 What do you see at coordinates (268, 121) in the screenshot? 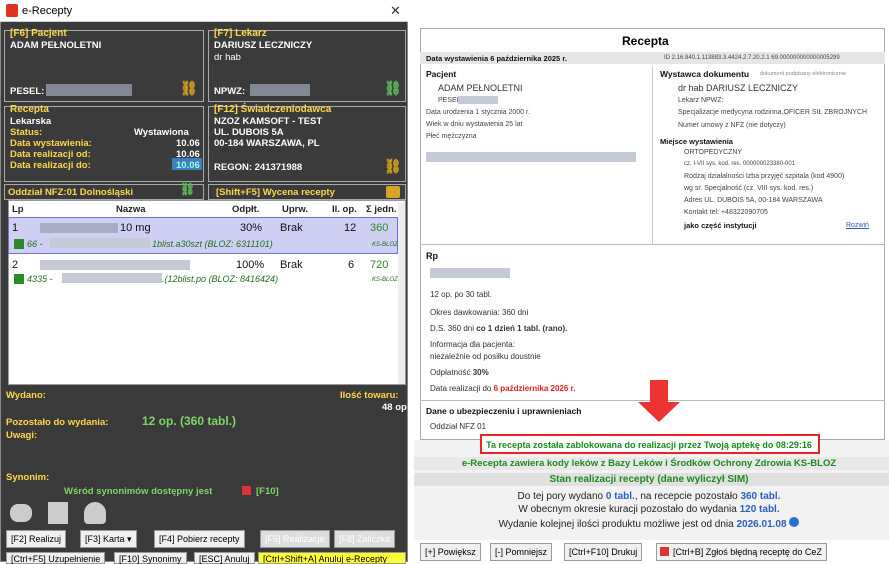
I see `provider-name: NZOZ KAMSOFT - TEST` at bounding box center [268, 121].